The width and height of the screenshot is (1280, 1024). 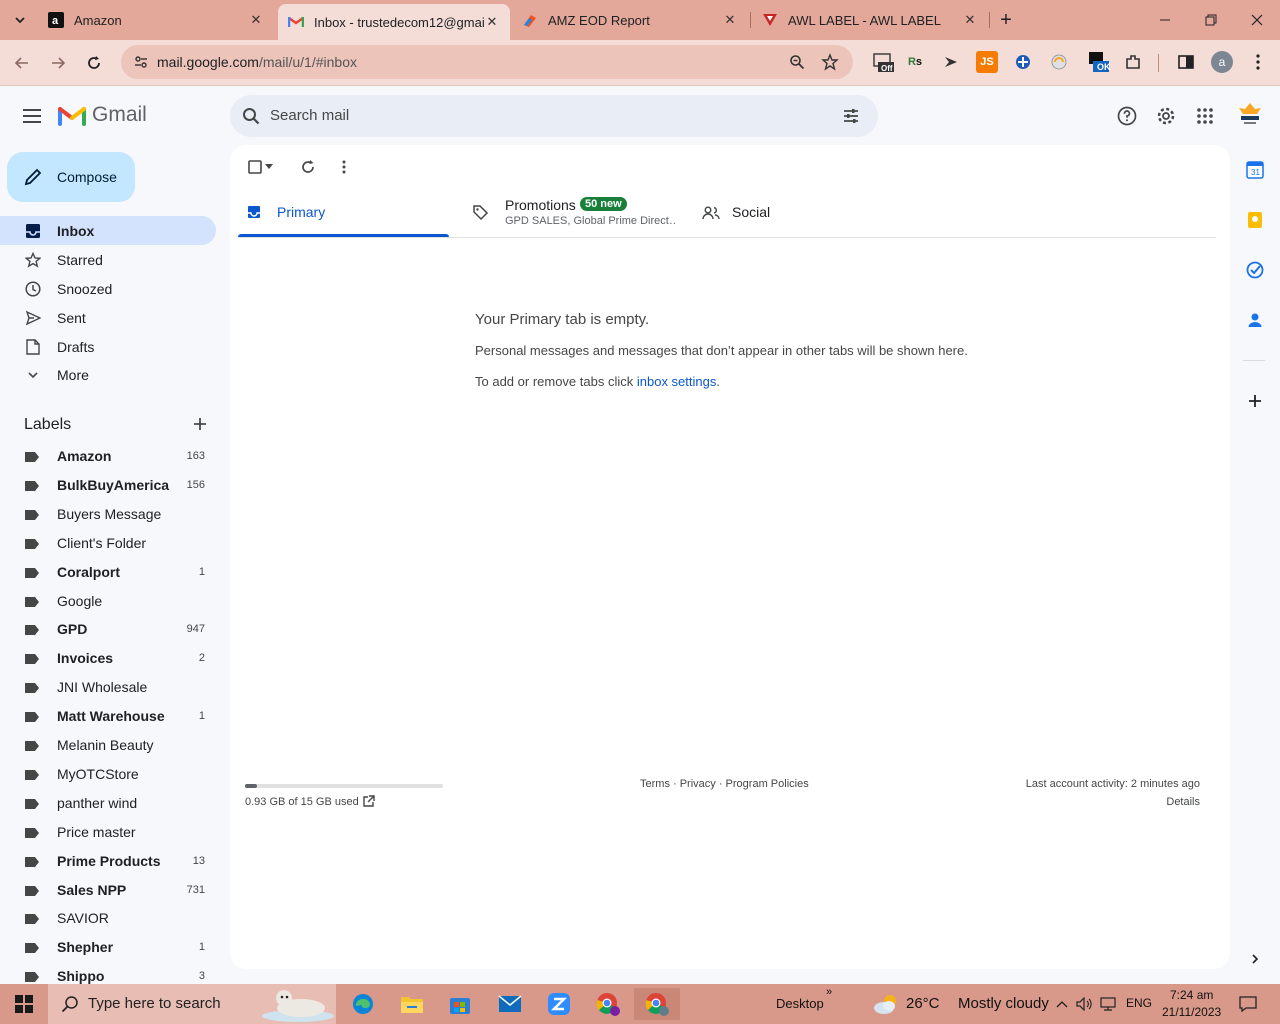 I want to click on label-item: Google, so click(x=108, y=601).